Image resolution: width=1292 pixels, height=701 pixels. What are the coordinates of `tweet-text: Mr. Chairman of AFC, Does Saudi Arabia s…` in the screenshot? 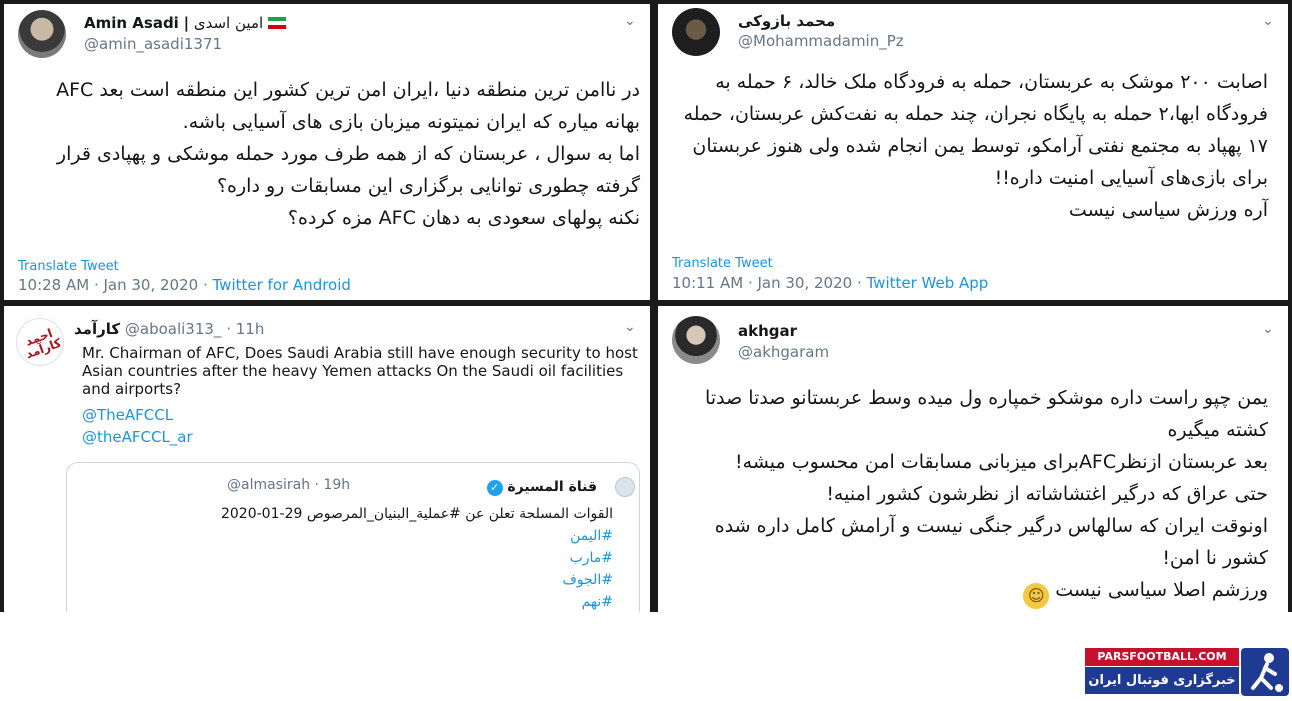 It's located at (360, 371).